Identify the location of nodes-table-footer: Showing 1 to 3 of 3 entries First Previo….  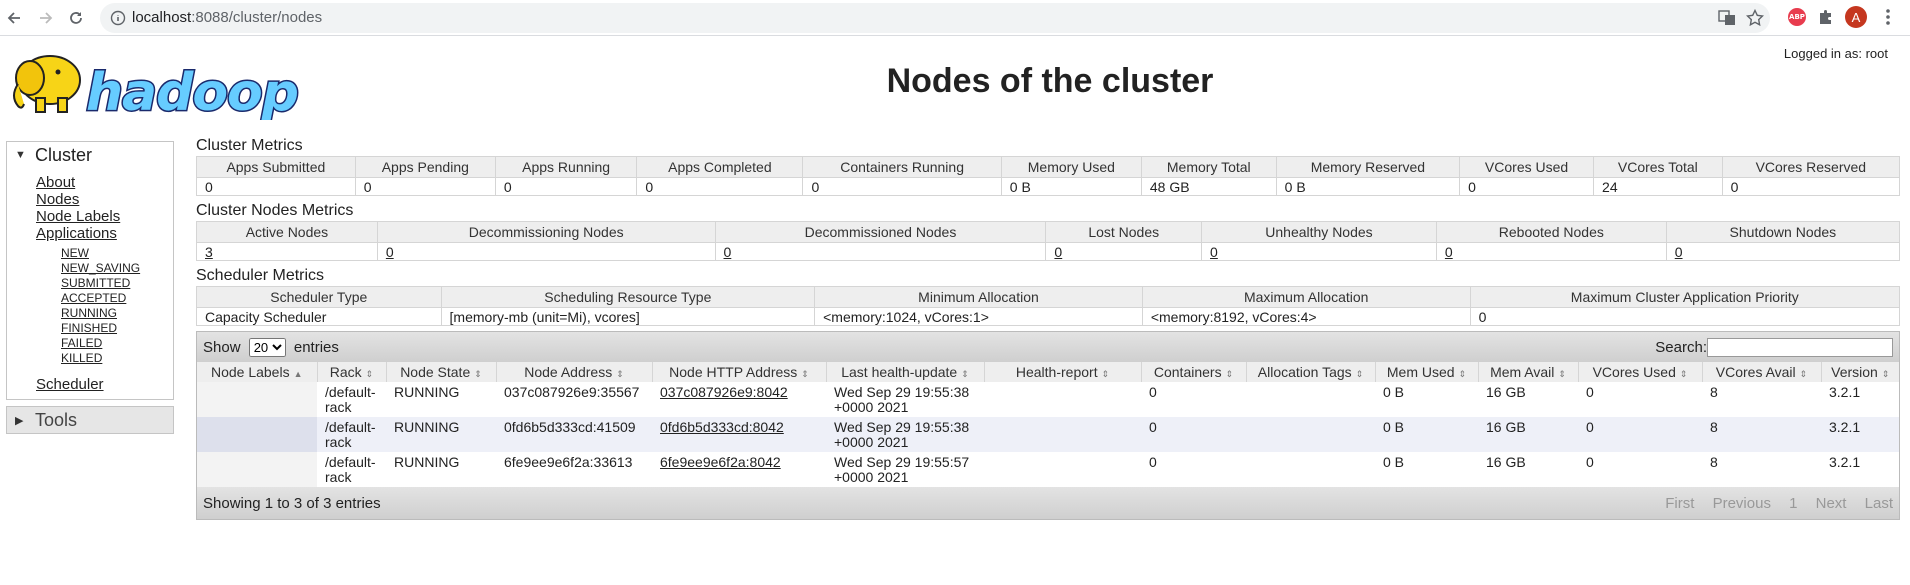
(1048, 503).